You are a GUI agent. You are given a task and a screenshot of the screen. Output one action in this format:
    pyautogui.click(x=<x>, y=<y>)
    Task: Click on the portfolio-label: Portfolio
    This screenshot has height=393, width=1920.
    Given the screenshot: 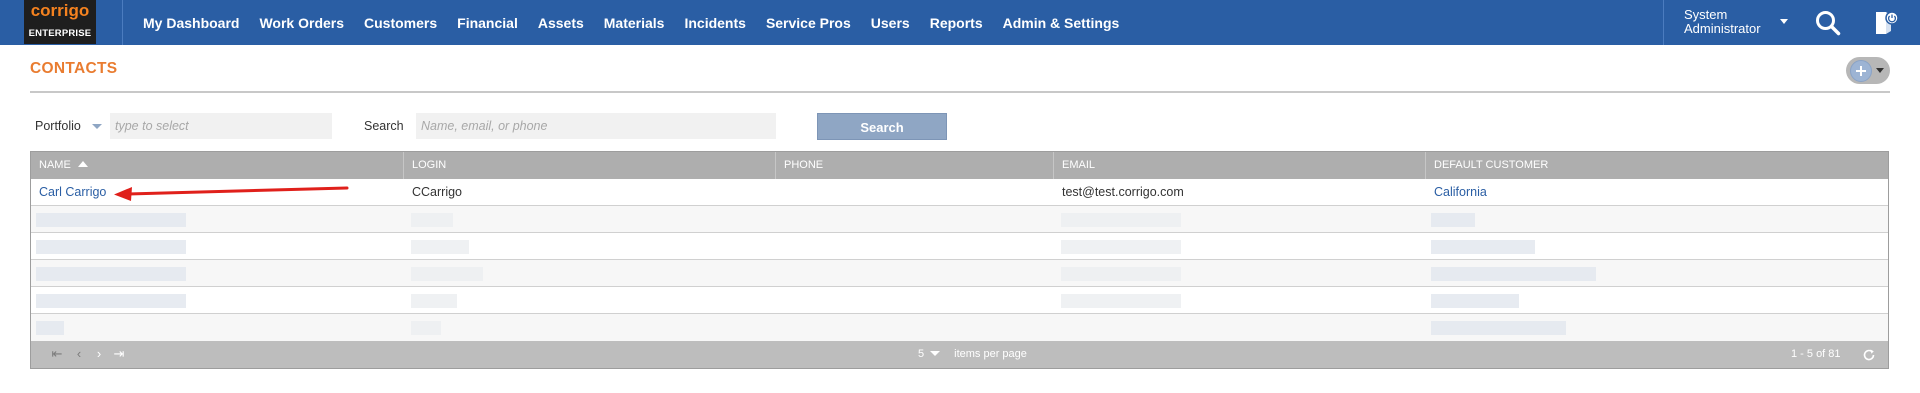 What is the action you would take?
    pyautogui.click(x=58, y=126)
    